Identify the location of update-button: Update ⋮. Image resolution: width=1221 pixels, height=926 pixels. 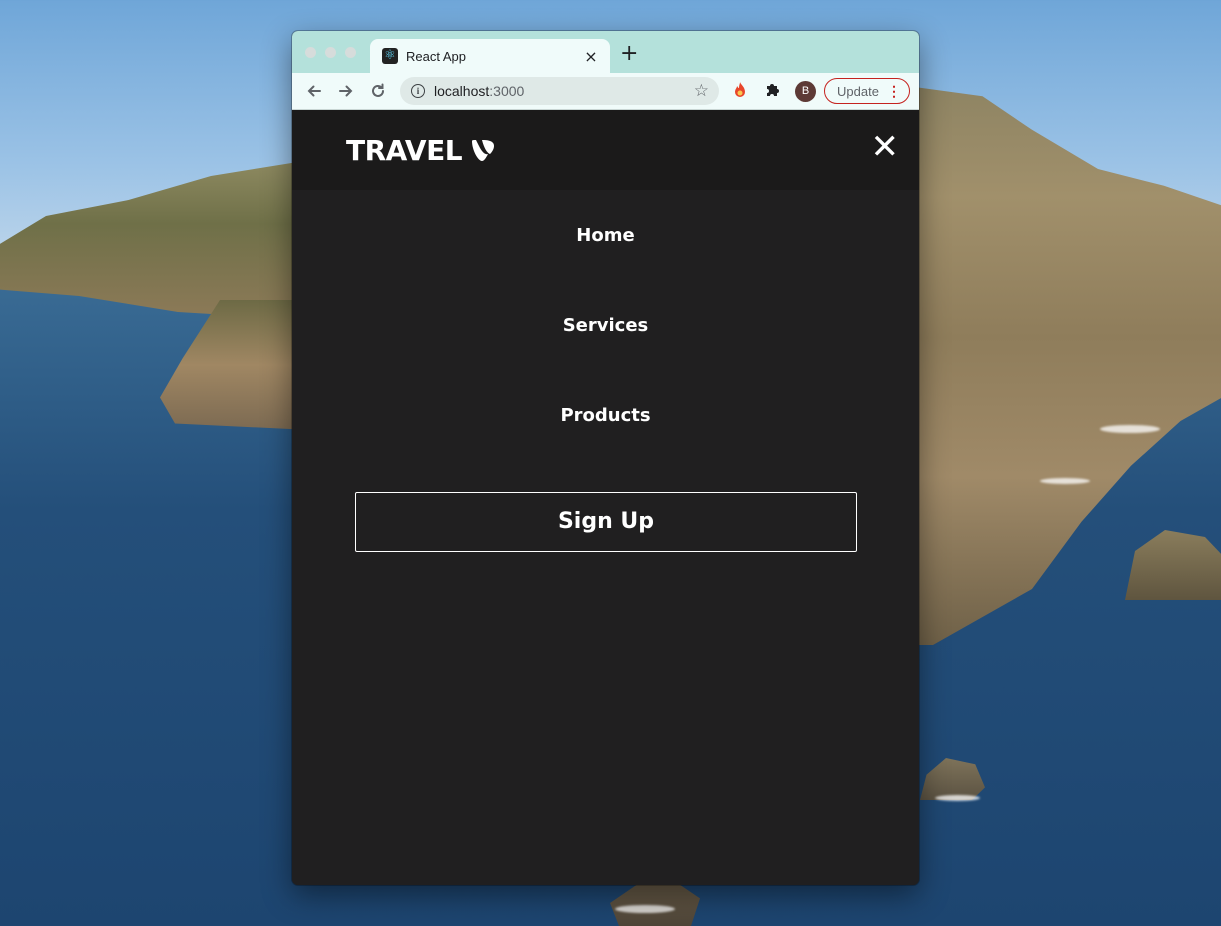
(867, 91).